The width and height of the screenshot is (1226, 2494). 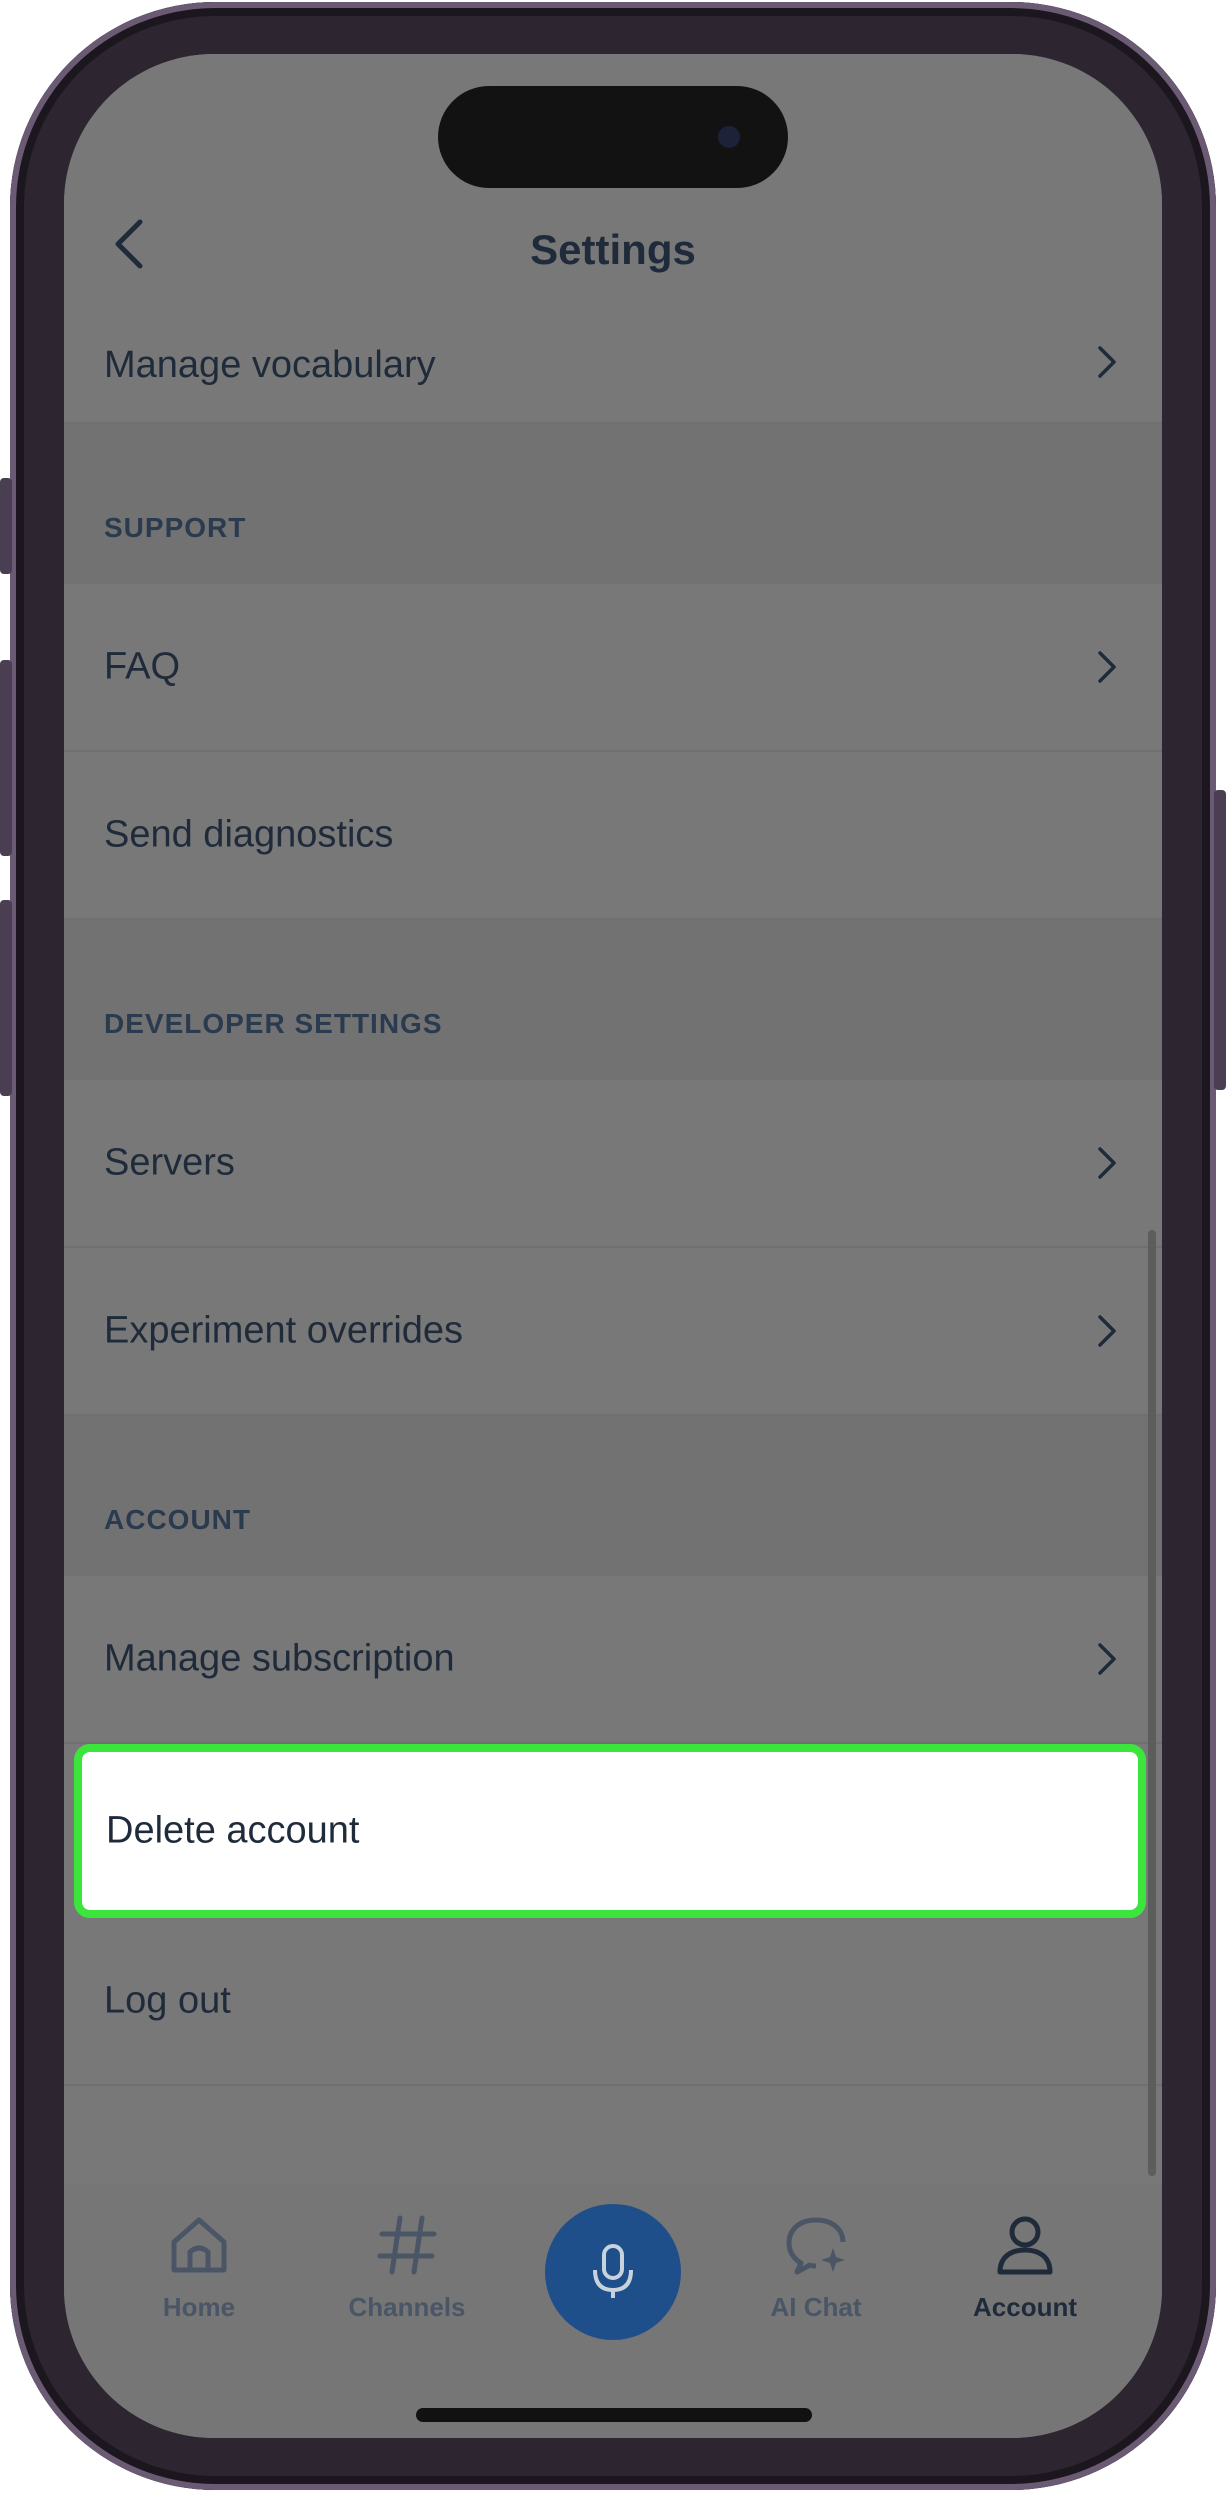 What do you see at coordinates (279, 1658) in the screenshot?
I see `row-label: Manage subscription` at bounding box center [279, 1658].